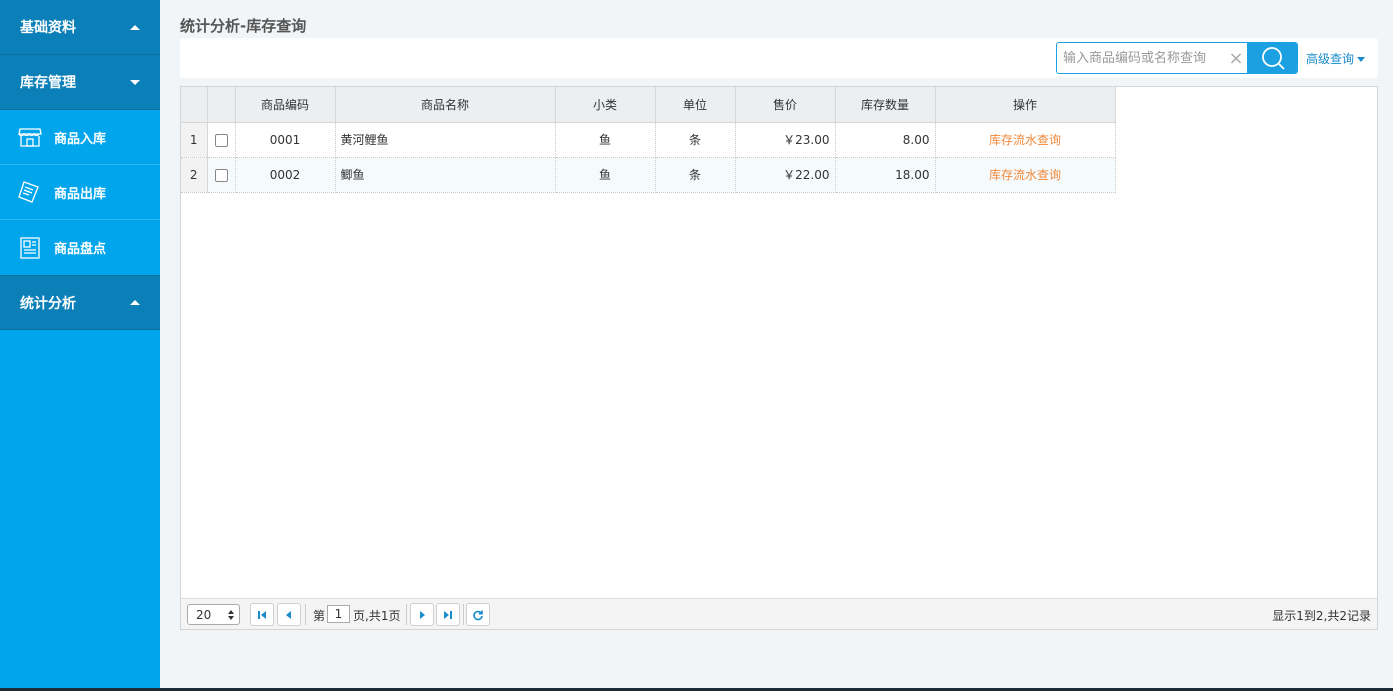 The width and height of the screenshot is (1393, 691). What do you see at coordinates (48, 303) in the screenshot?
I see `sidebar-group-label: 统计分析` at bounding box center [48, 303].